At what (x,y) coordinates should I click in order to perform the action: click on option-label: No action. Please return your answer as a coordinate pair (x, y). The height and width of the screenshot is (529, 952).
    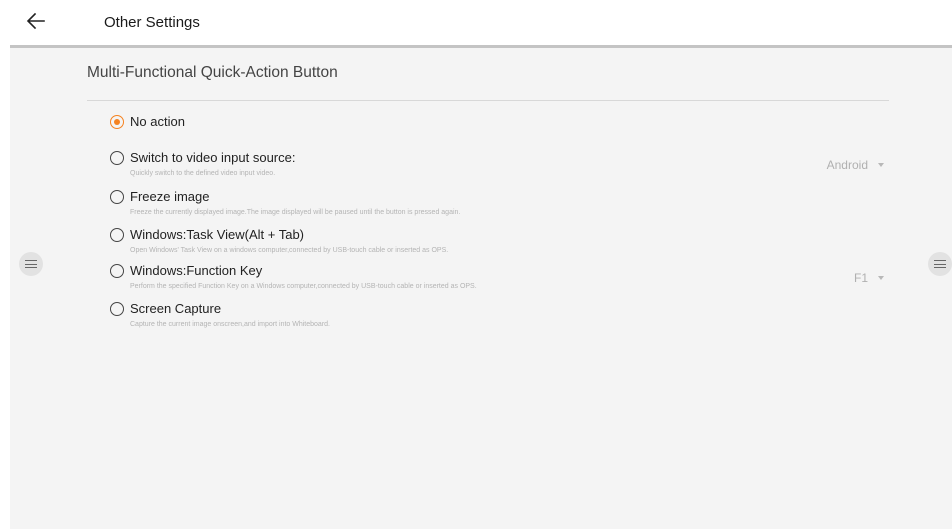
    Looking at the image, I should click on (157, 121).